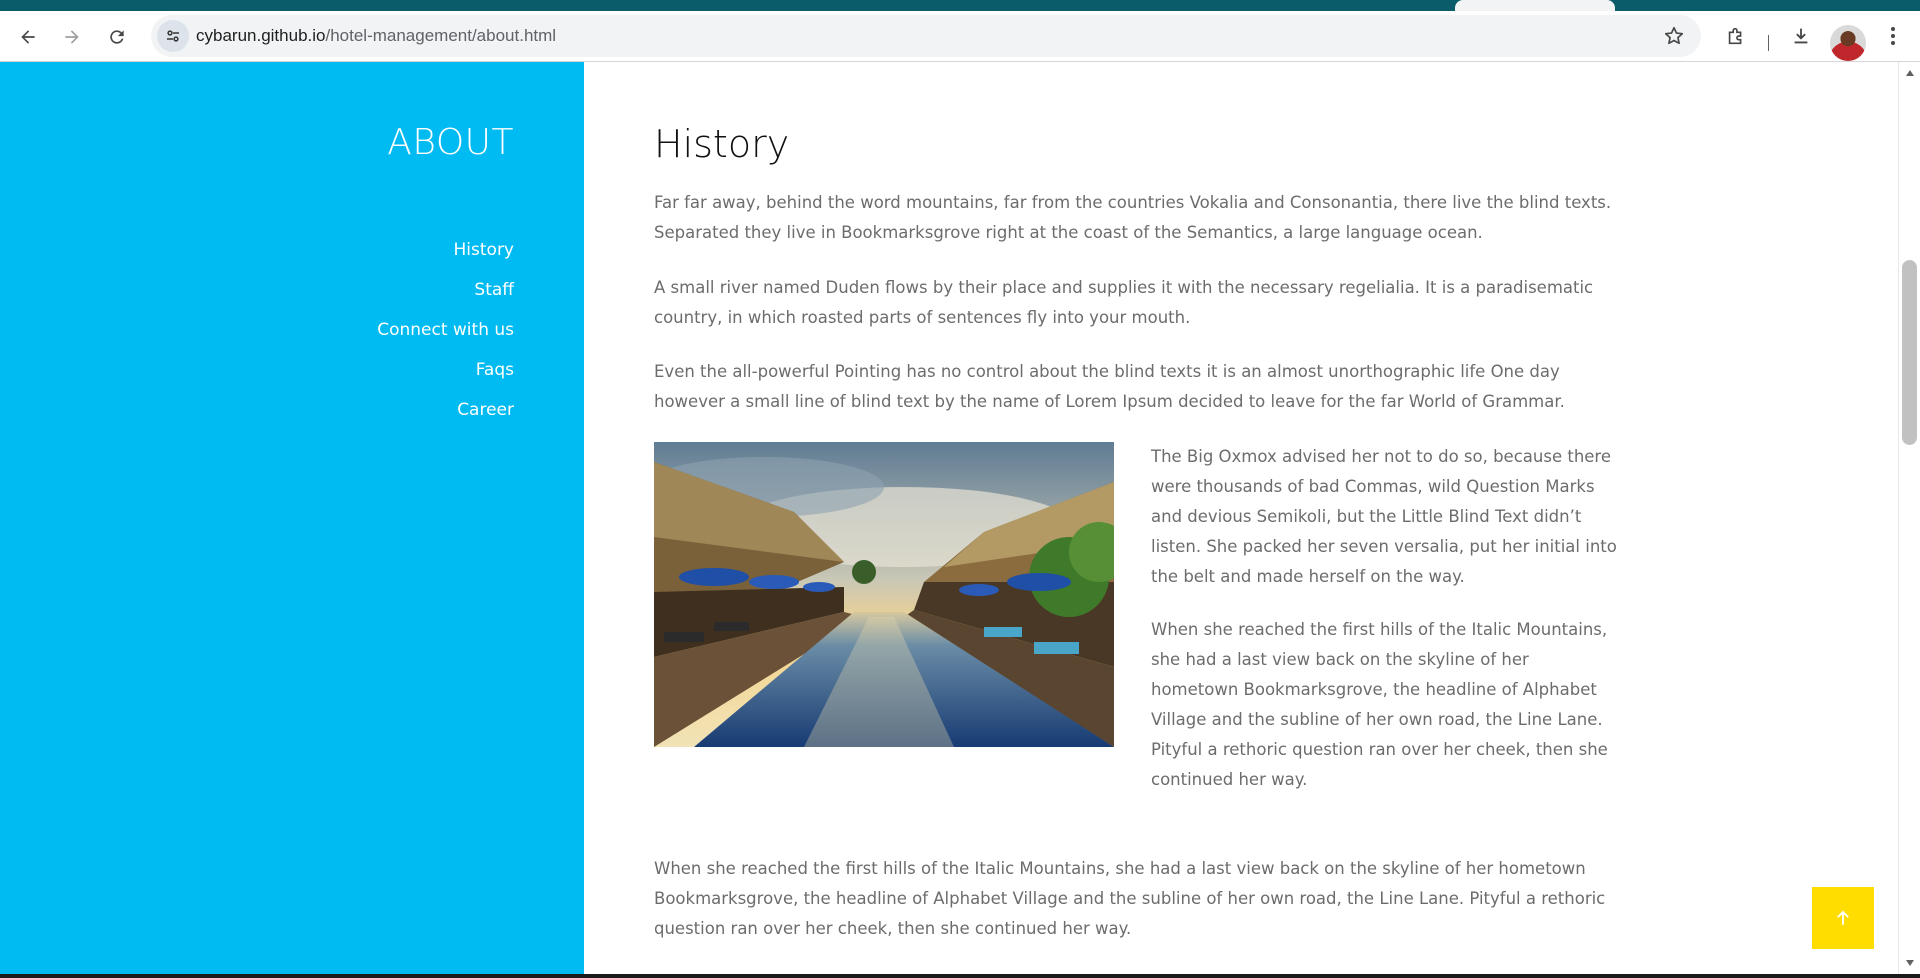 This screenshot has height=978, width=1920. Describe the element at coordinates (1910, 963) in the screenshot. I see `scroll-down-arrow-icon` at that location.